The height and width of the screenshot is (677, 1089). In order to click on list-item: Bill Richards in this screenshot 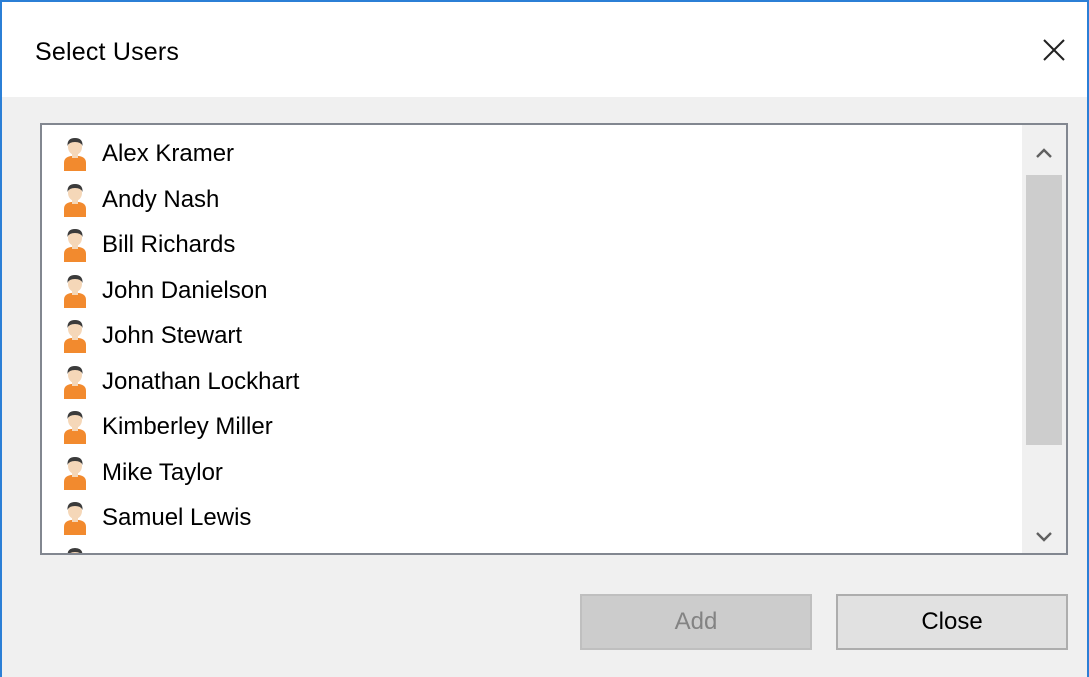, I will do `click(148, 245)`.